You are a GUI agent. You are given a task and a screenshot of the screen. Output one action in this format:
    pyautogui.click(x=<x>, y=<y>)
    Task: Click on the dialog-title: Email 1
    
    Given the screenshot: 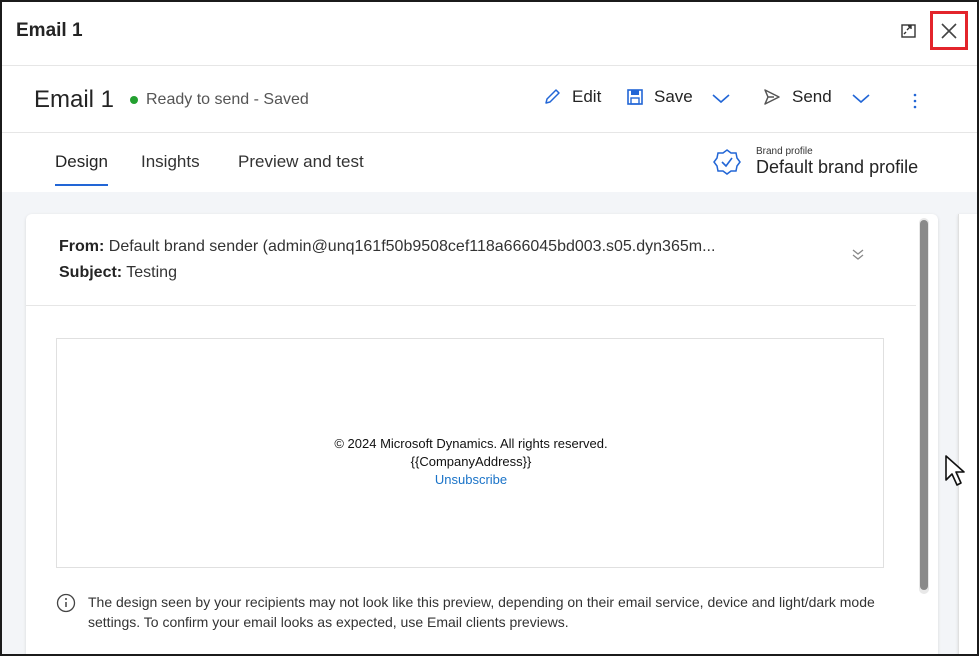 What is the action you would take?
    pyautogui.click(x=49, y=30)
    